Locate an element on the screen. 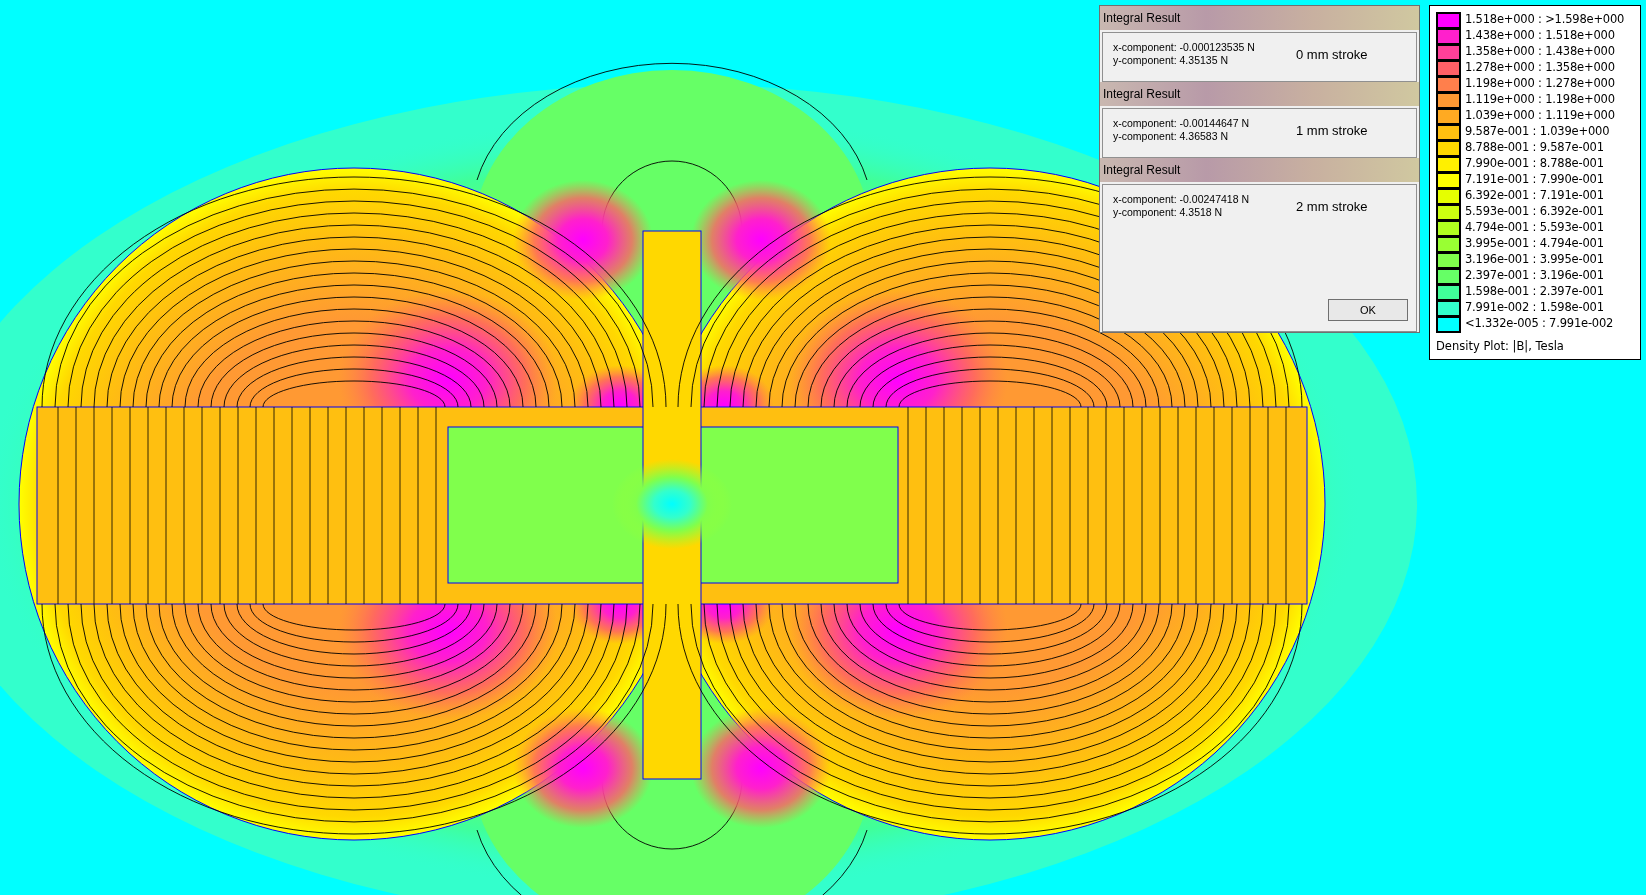  legend-range: 1.518e+000 : >1.598e+000 is located at coordinates (1545, 20).